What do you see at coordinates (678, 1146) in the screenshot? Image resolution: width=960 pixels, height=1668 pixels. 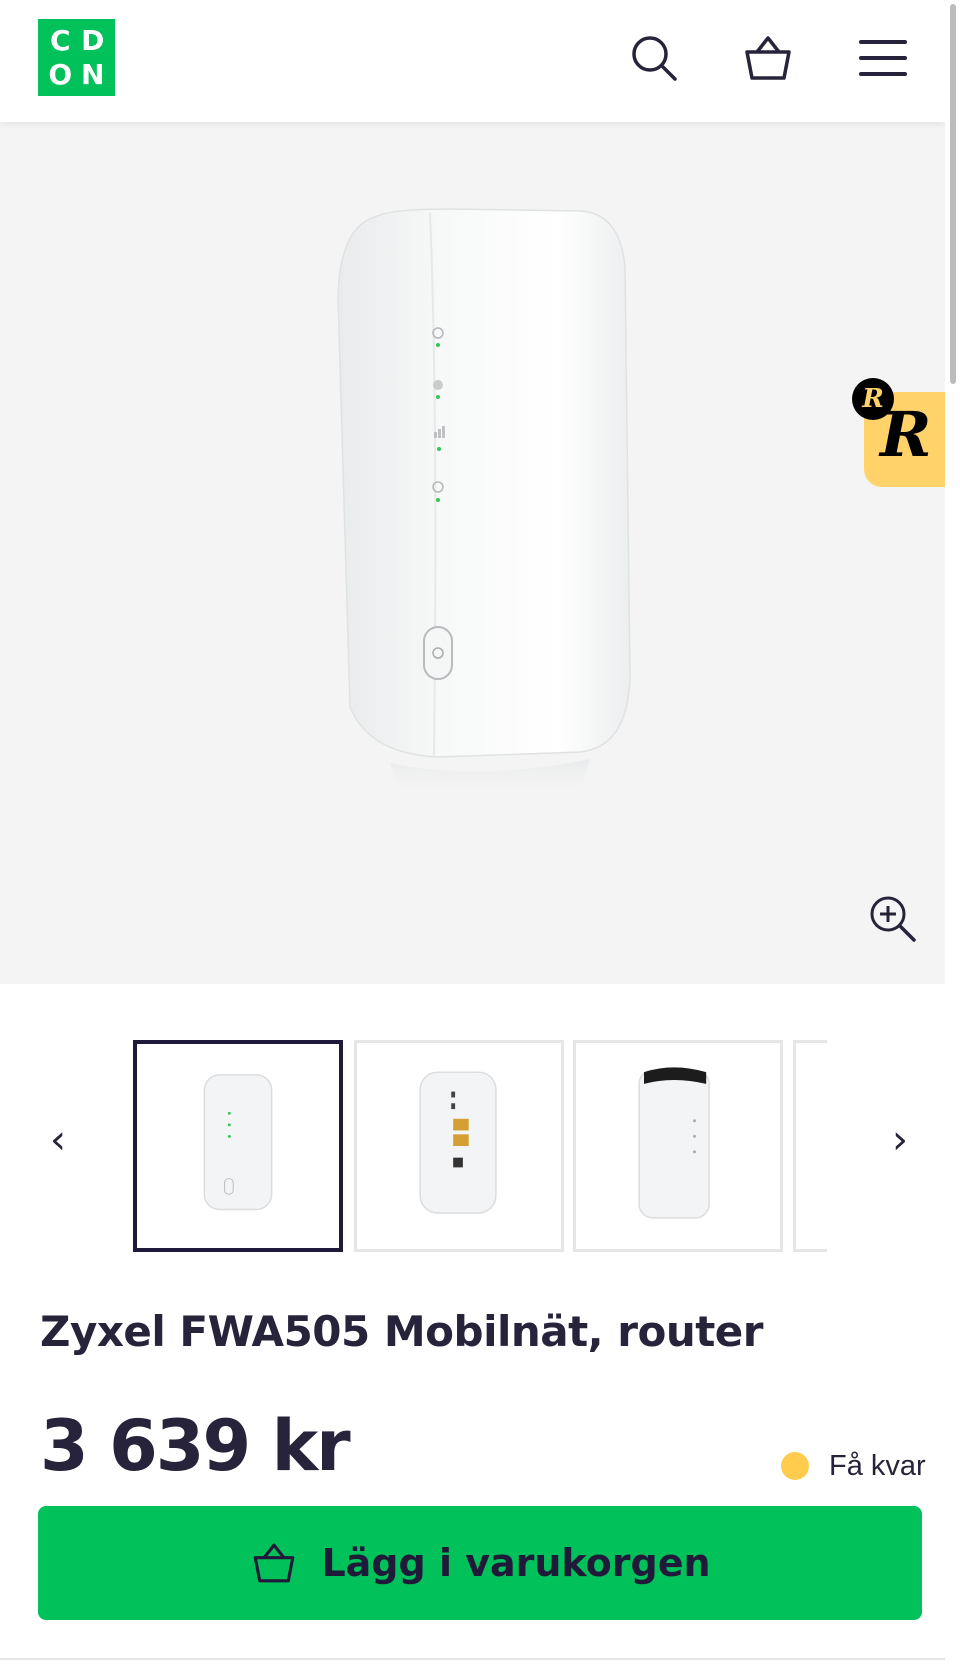 I see `thumbnail-router-angle` at bounding box center [678, 1146].